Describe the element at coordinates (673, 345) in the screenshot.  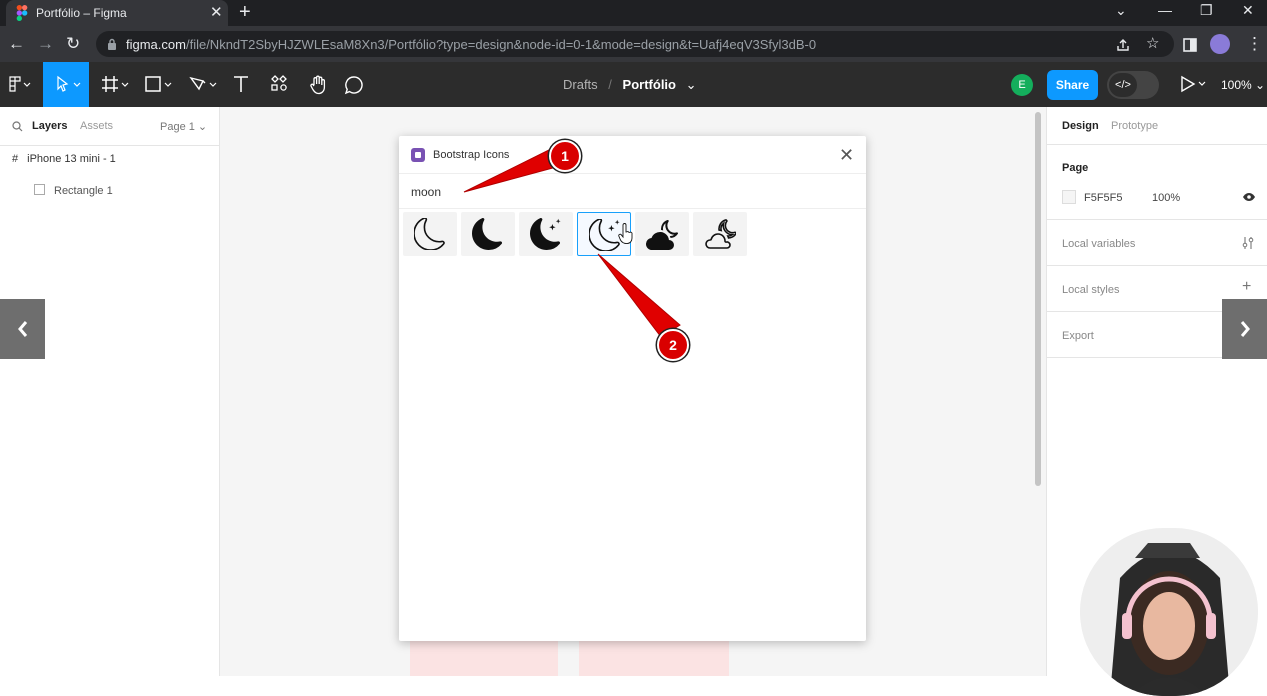
I see `annotation-badge-2: 2` at that location.